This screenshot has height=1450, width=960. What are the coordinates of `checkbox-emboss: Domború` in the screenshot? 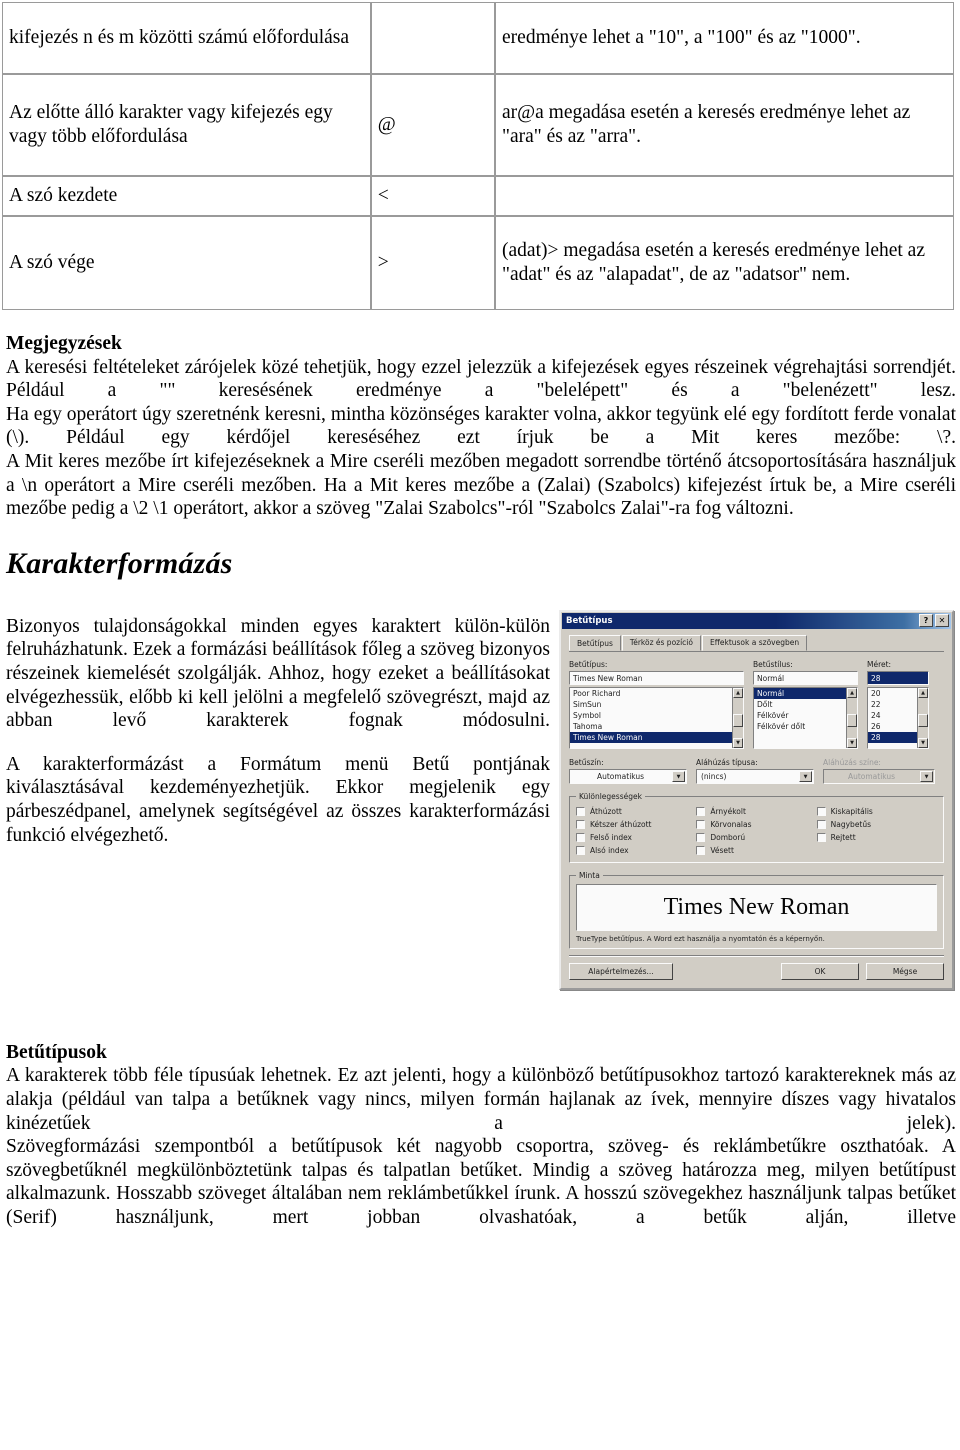 It's located at (756, 837).